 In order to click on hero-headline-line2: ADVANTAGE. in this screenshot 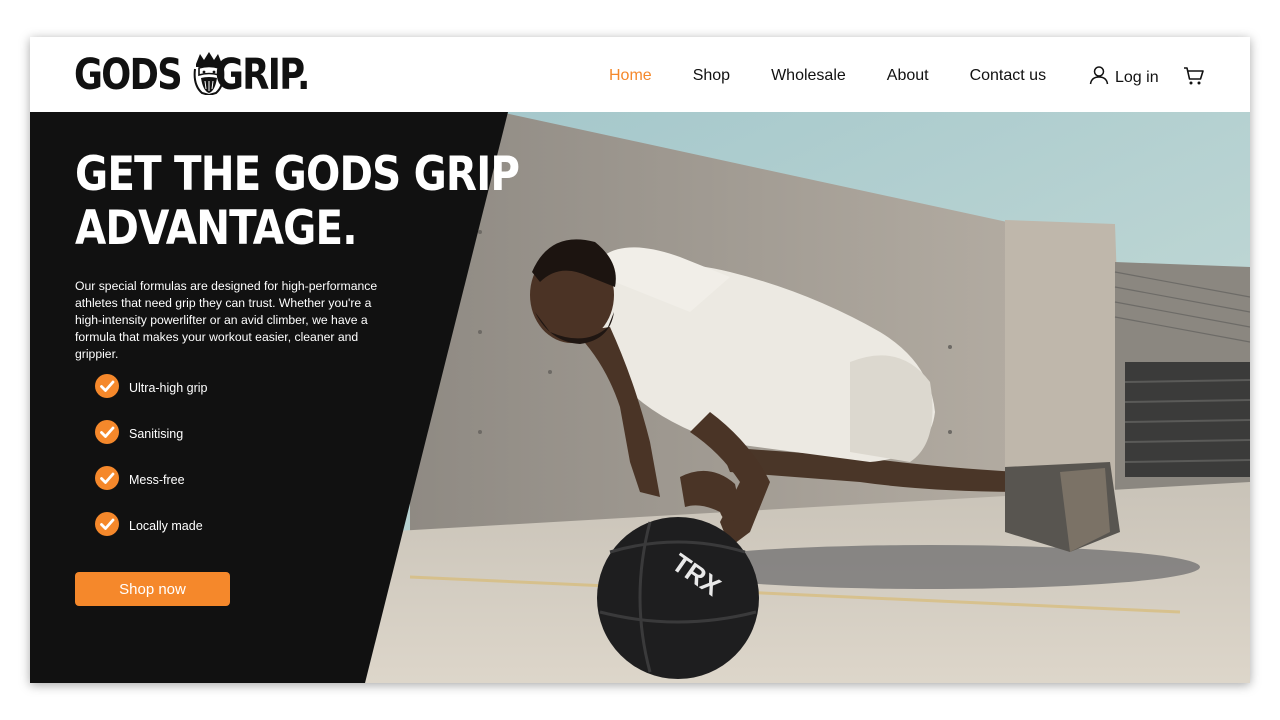, I will do `click(216, 228)`.